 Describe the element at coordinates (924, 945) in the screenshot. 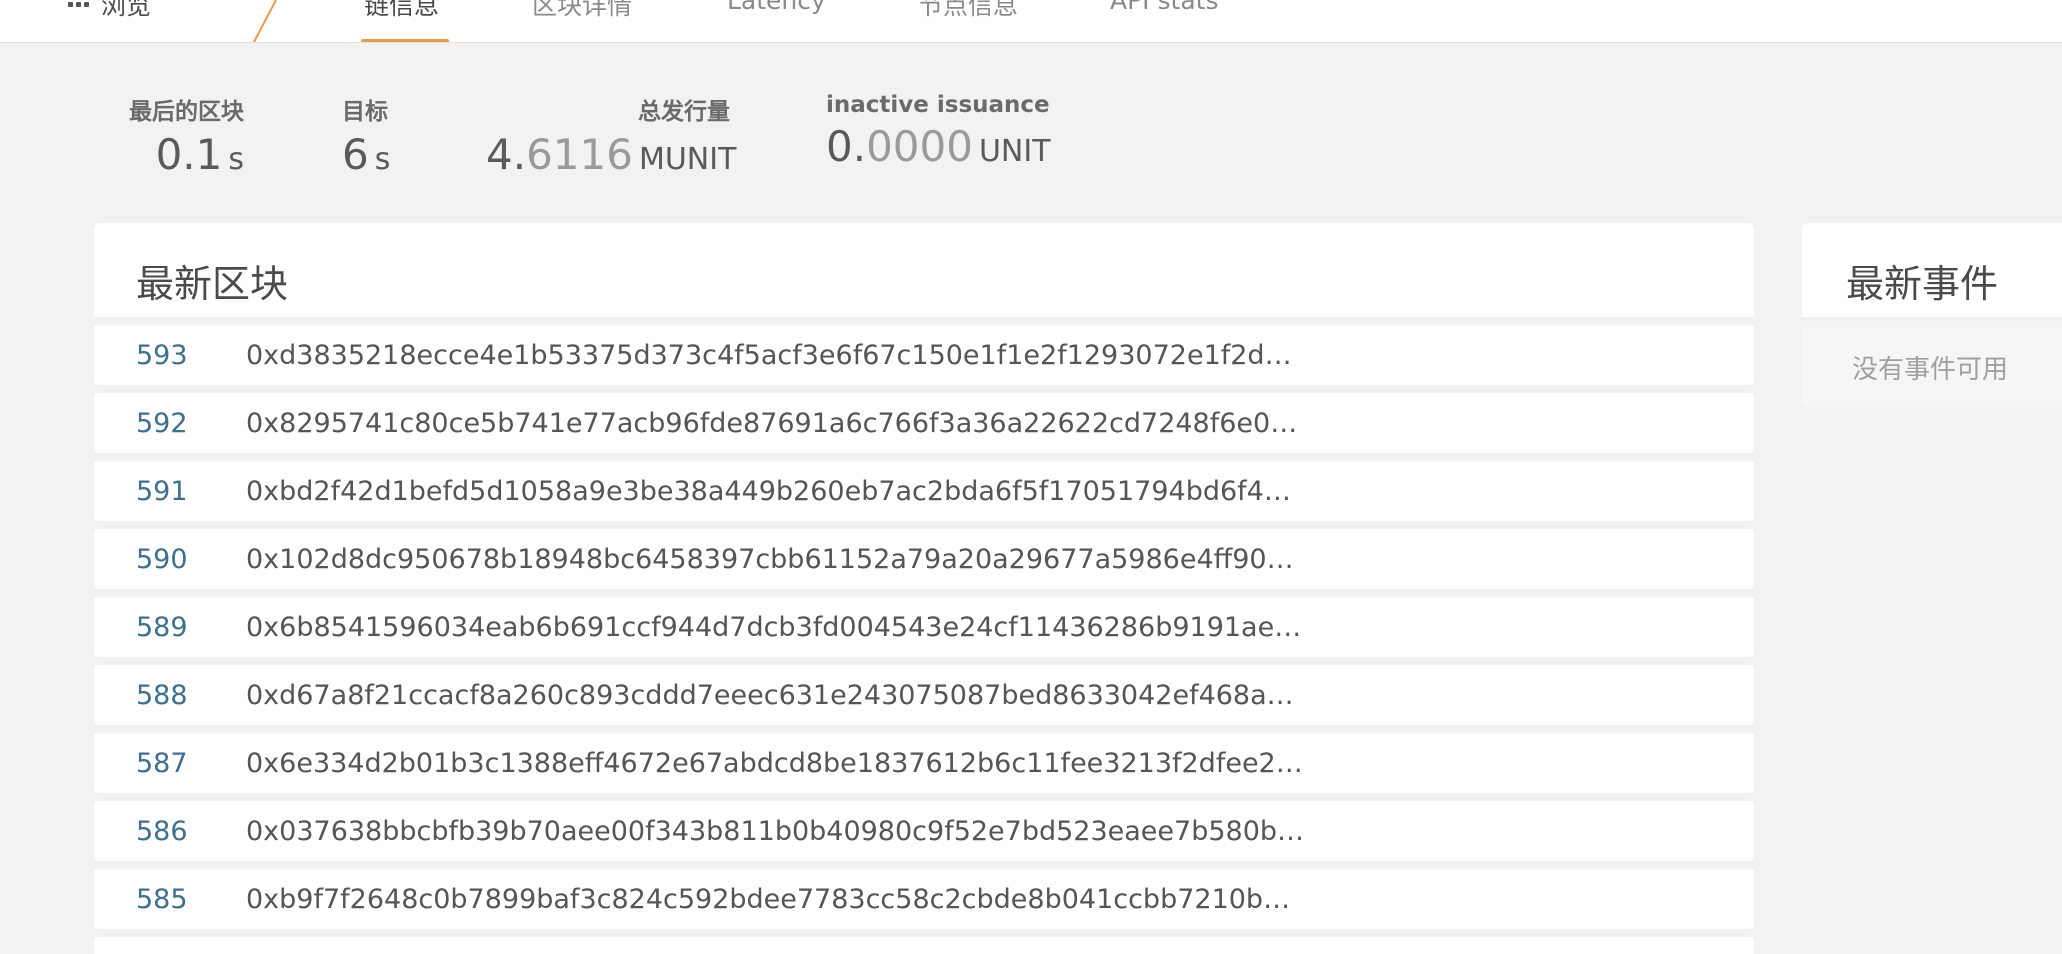

I see `table-row-partial` at that location.